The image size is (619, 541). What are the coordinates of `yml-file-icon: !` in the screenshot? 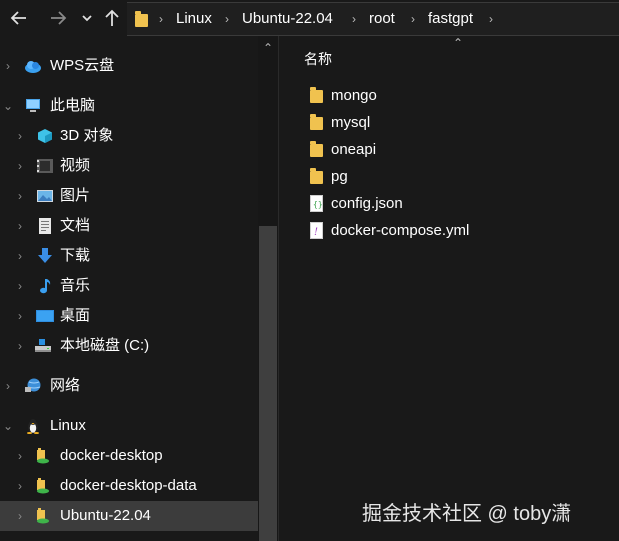 It's located at (316, 230).